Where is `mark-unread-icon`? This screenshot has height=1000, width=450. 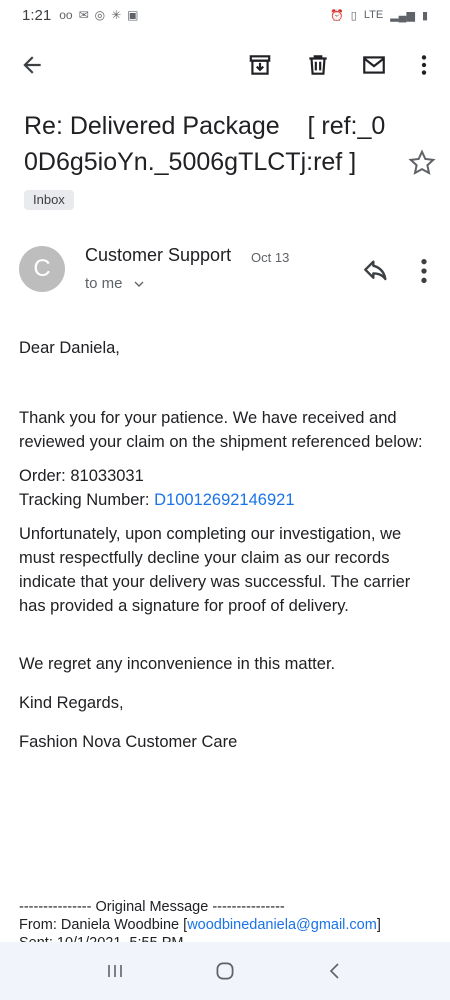 mark-unread-icon is located at coordinates (374, 65).